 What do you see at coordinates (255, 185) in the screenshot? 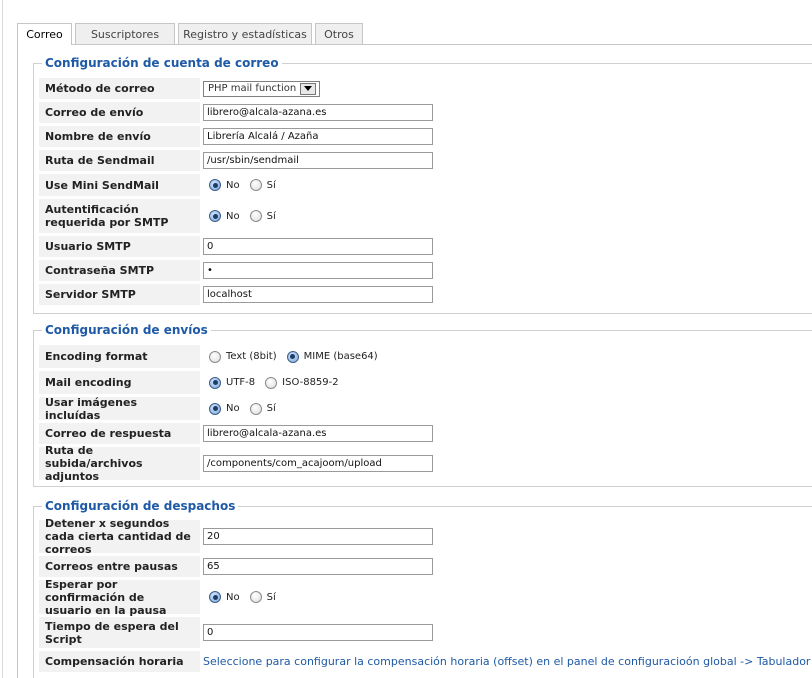
I see `mini-sendmail-si-radio` at bounding box center [255, 185].